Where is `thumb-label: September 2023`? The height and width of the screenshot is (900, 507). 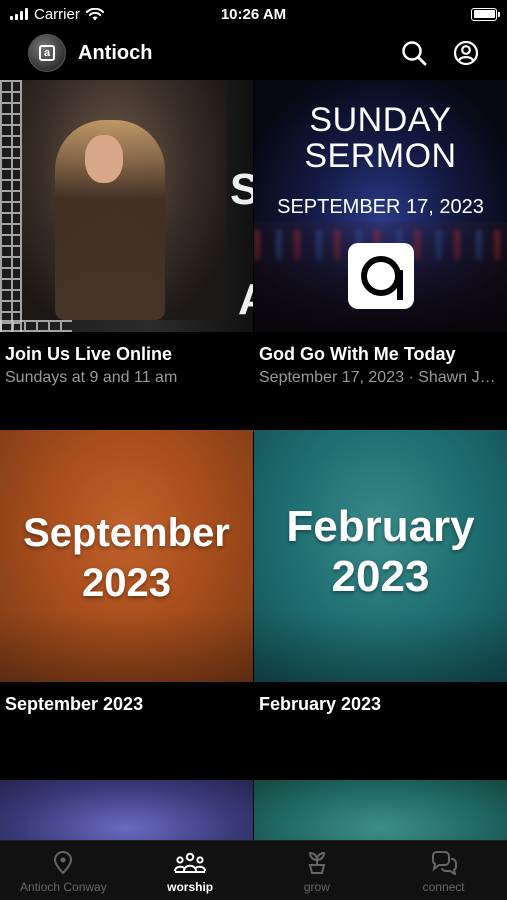 thumb-label: September 2023 is located at coordinates (126, 558).